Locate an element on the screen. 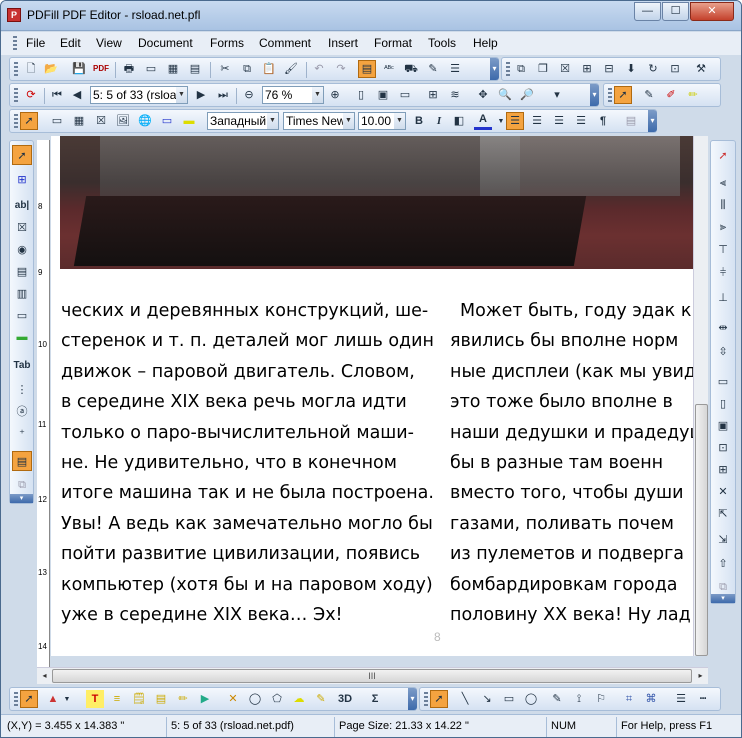  menu-insert: Insert is located at coordinates (343, 43).